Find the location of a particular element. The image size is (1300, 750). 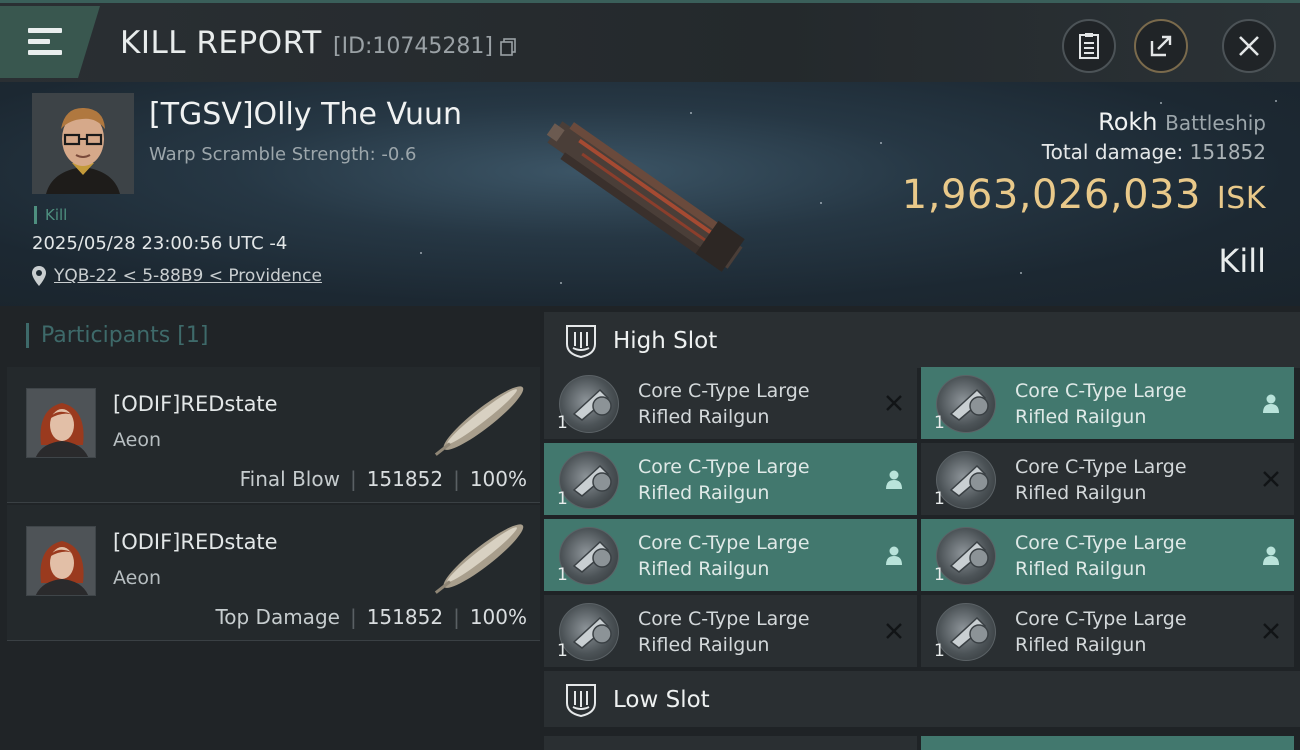

ship-name: Rokh Battleship is located at coordinates (1182, 122).